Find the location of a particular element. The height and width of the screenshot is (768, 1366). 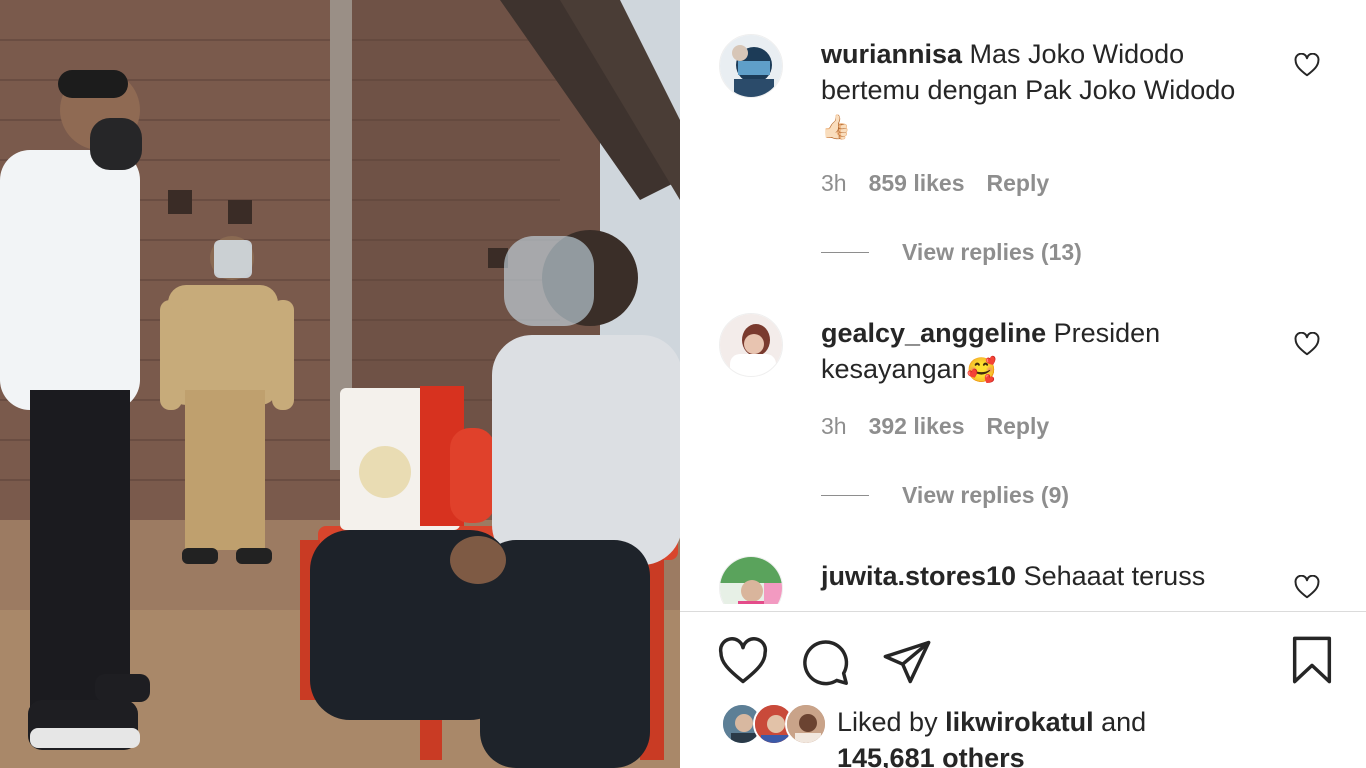

comment-username: juwita.stores10 is located at coordinates (918, 576).